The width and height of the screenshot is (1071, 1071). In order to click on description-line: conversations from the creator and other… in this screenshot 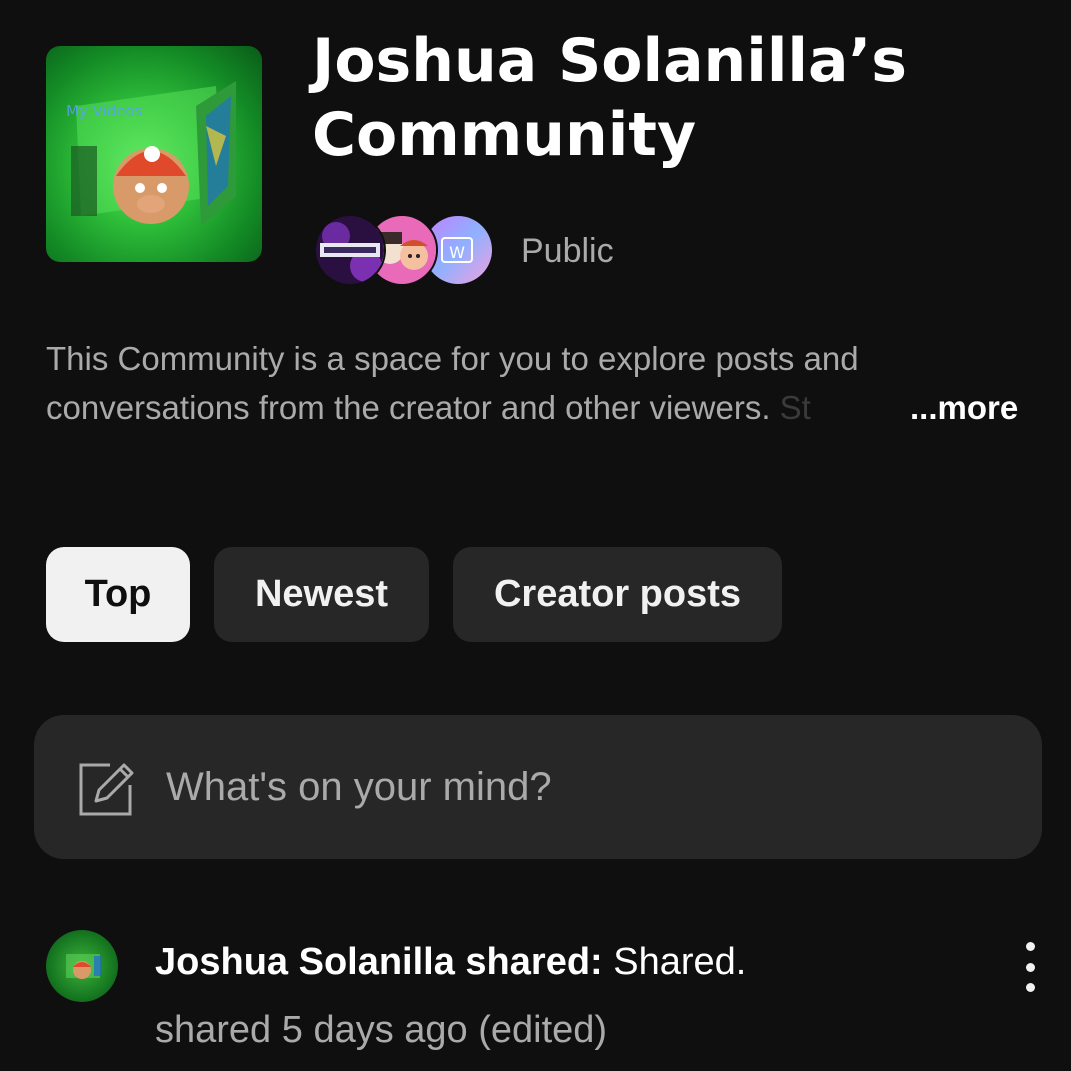, I will do `click(413, 407)`.